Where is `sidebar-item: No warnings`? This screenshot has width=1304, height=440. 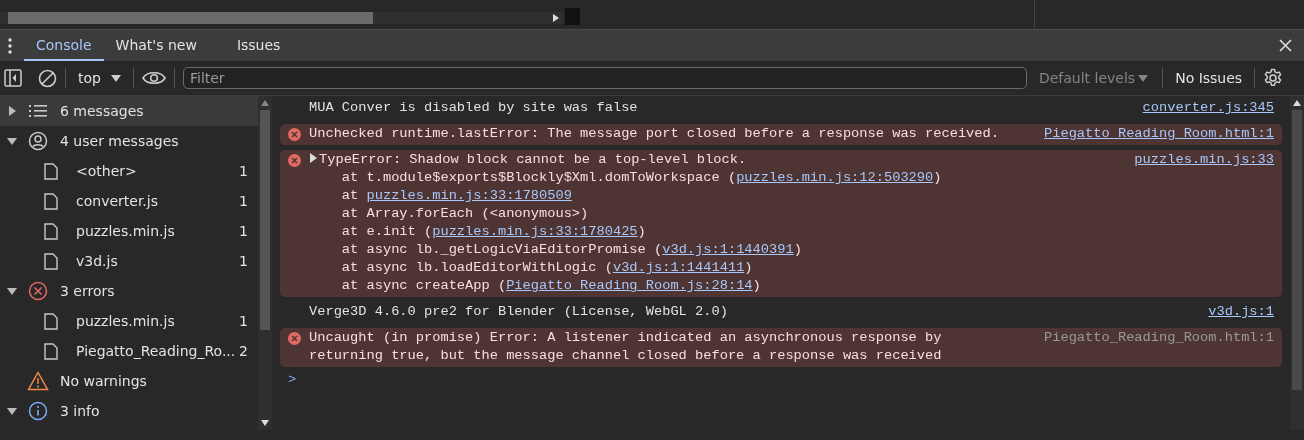 sidebar-item: No warnings is located at coordinates (129, 381).